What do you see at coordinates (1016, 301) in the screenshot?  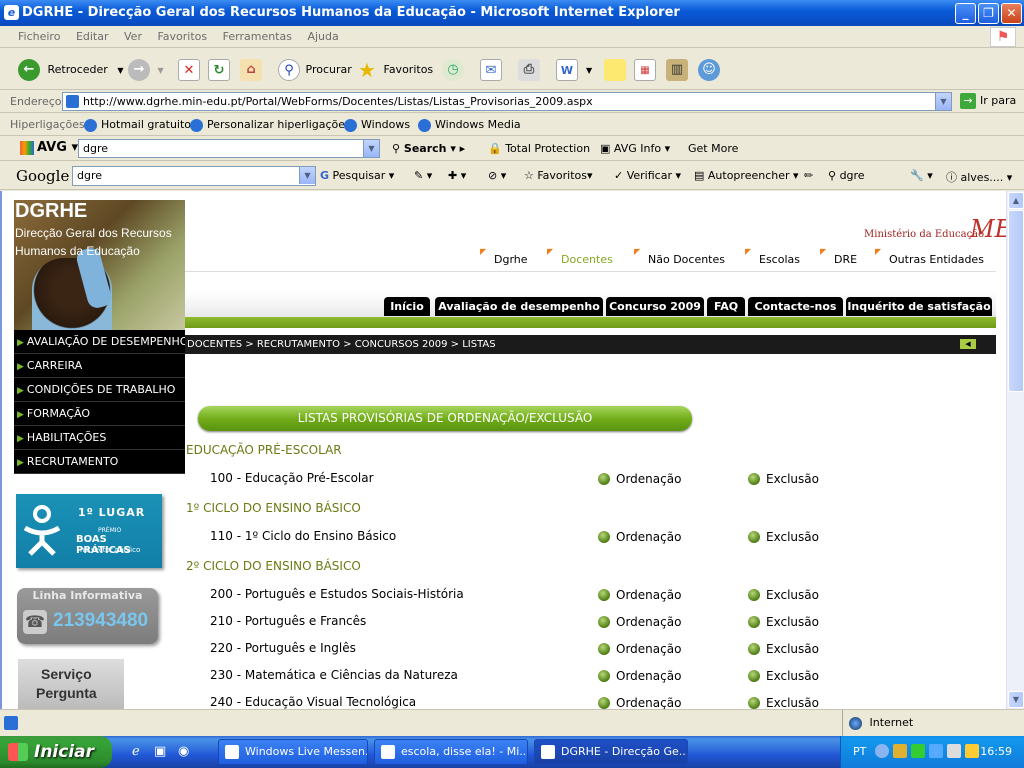 I see `scroll-thumb` at bounding box center [1016, 301].